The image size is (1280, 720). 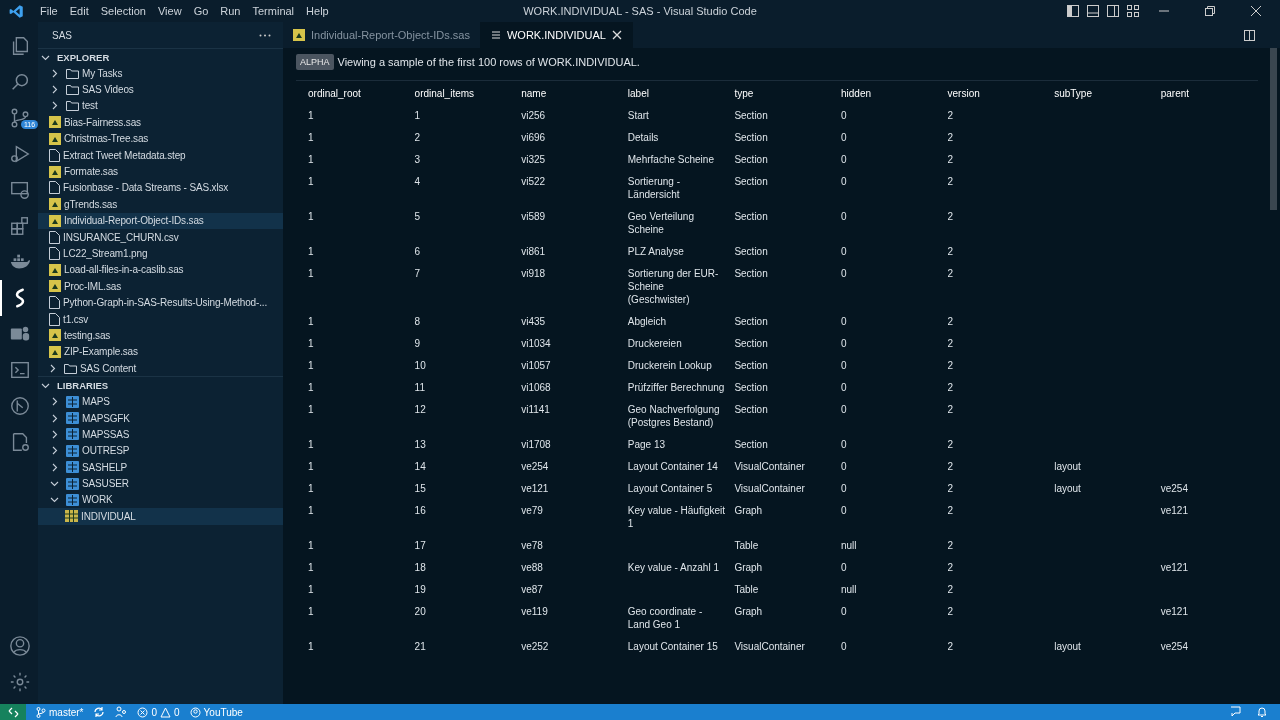 What do you see at coordinates (1249, 35) in the screenshot?
I see `split-editor-icon` at bounding box center [1249, 35].